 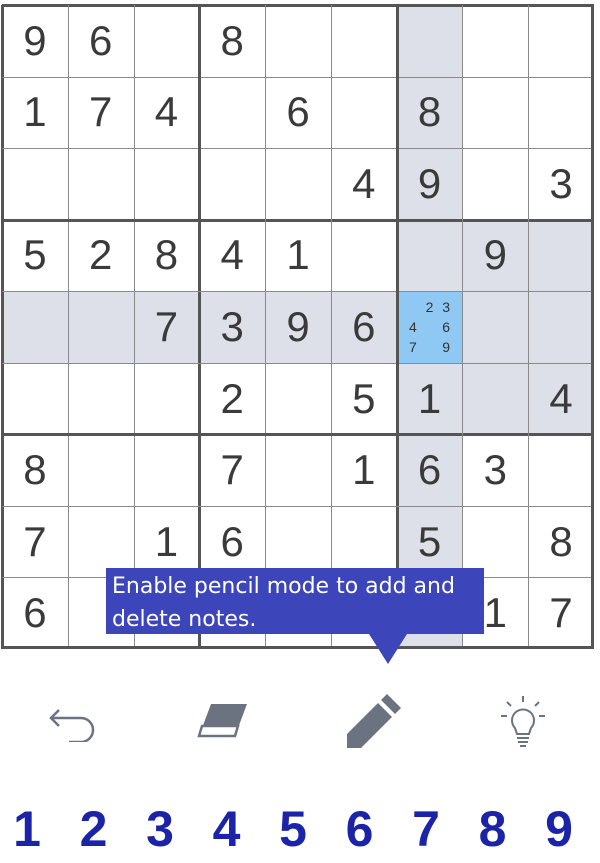 I want to click on cell-r4-c6, so click(x=364, y=256).